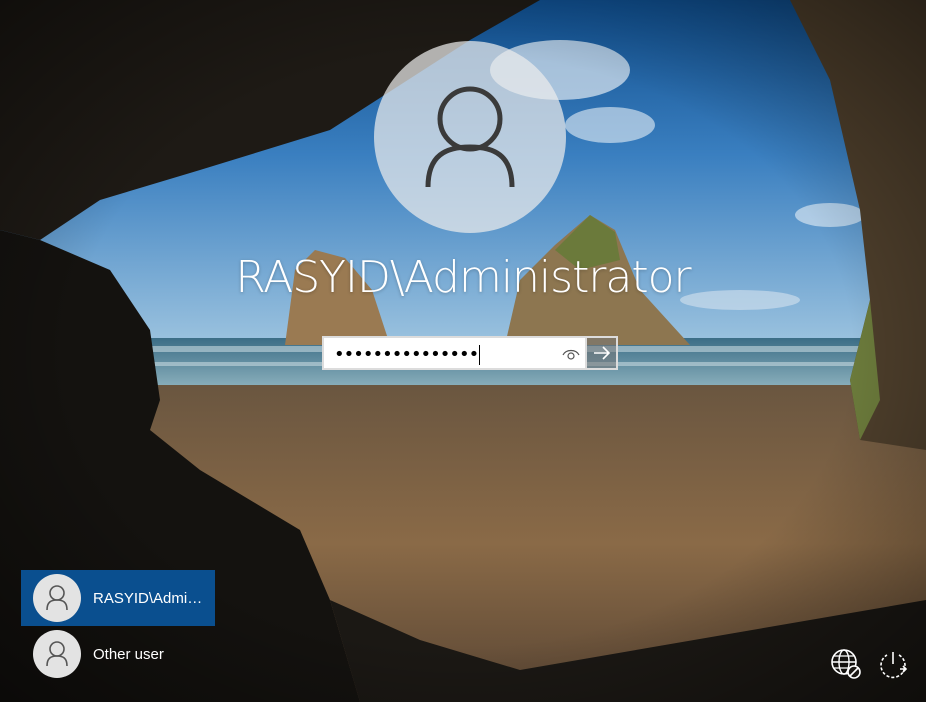 This screenshot has height=702, width=926. I want to click on eye-icon, so click(571, 354).